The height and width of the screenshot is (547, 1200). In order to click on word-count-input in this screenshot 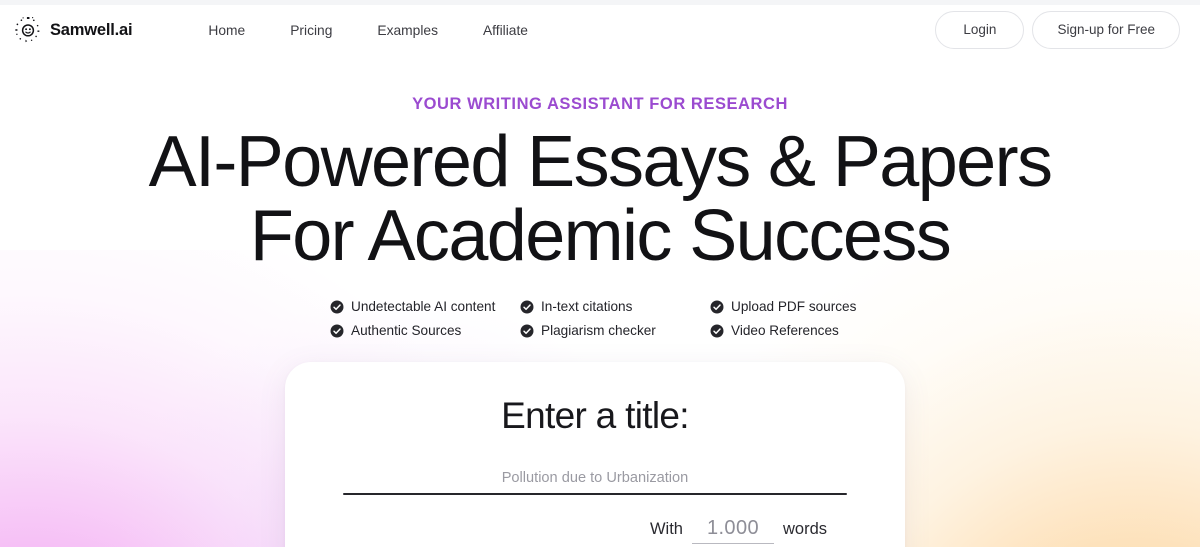, I will do `click(732, 529)`.